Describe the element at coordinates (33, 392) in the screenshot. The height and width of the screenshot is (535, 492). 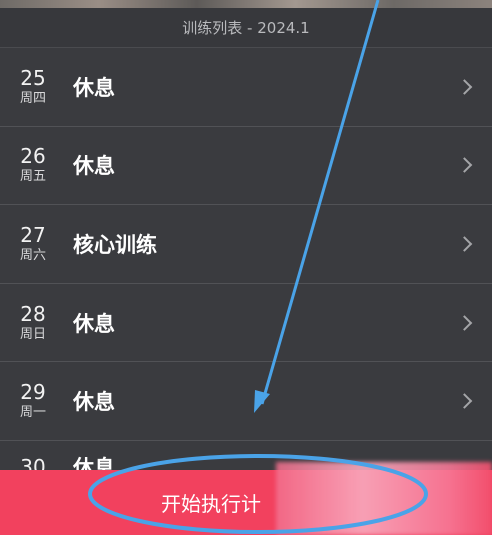
I see `day-number: 29` at that location.